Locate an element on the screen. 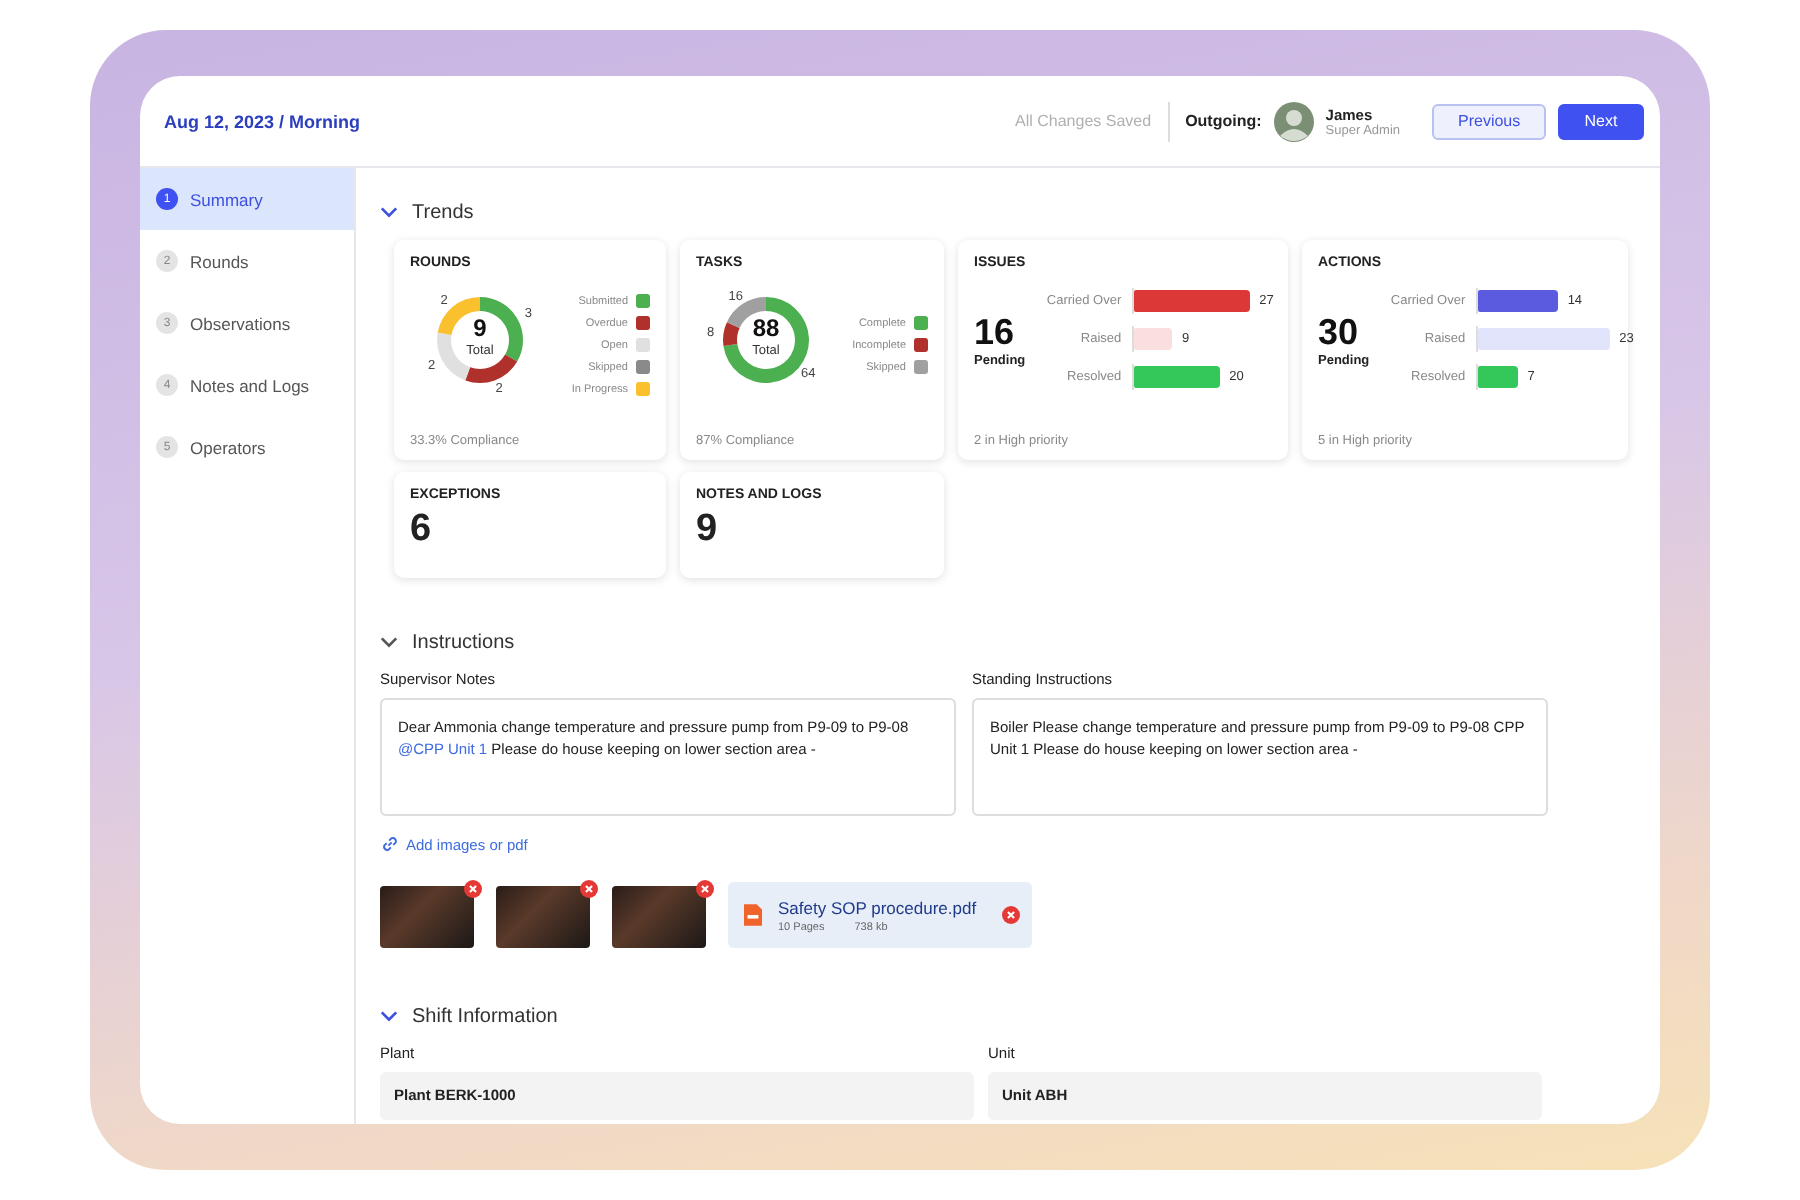  link-icon is located at coordinates (390, 844).